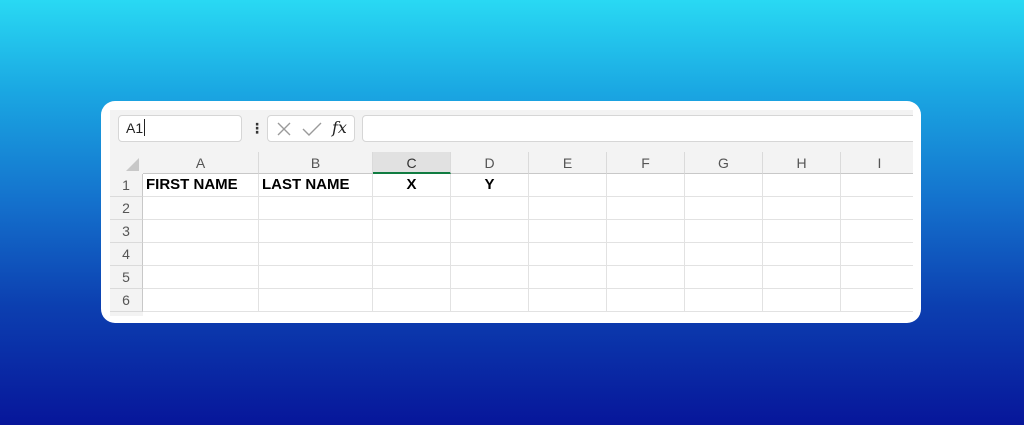 This screenshot has height=425, width=1024. I want to click on cell-f5, so click(646, 277).